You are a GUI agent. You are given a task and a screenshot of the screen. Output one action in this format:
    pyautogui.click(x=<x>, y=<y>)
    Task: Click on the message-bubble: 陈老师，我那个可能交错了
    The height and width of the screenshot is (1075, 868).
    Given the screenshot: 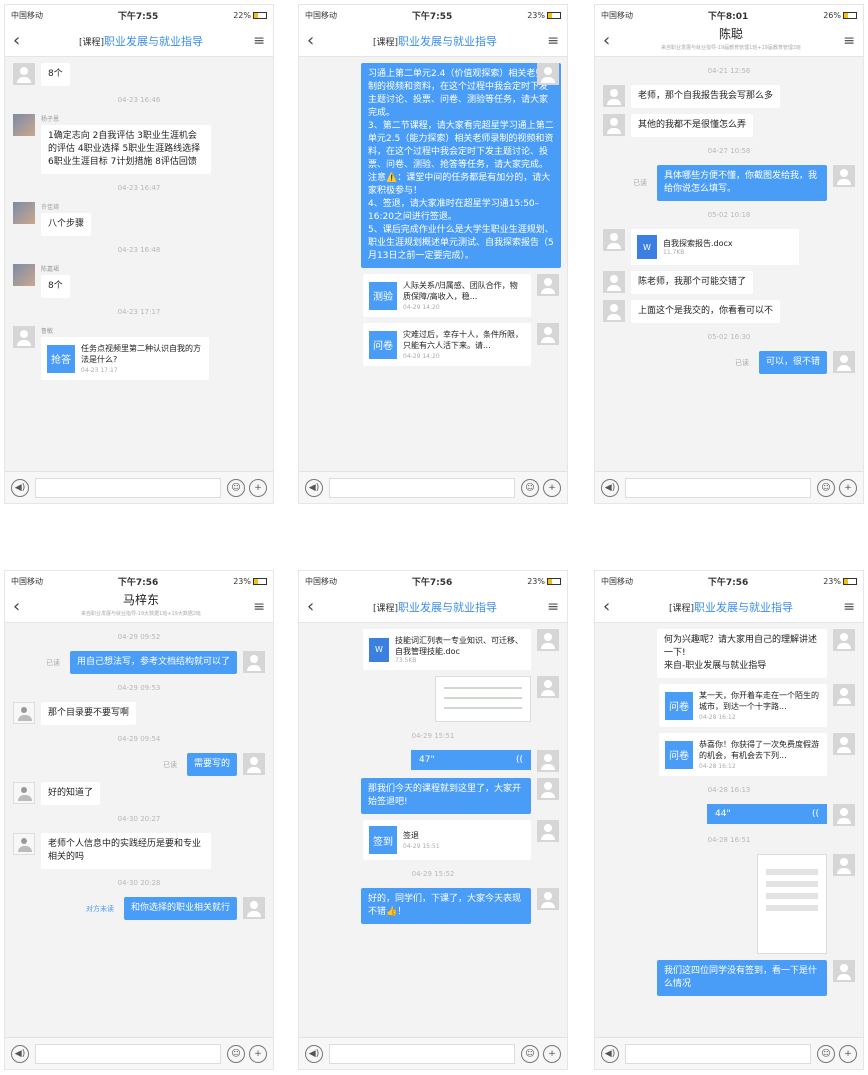 What is the action you would take?
    pyautogui.click(x=692, y=282)
    